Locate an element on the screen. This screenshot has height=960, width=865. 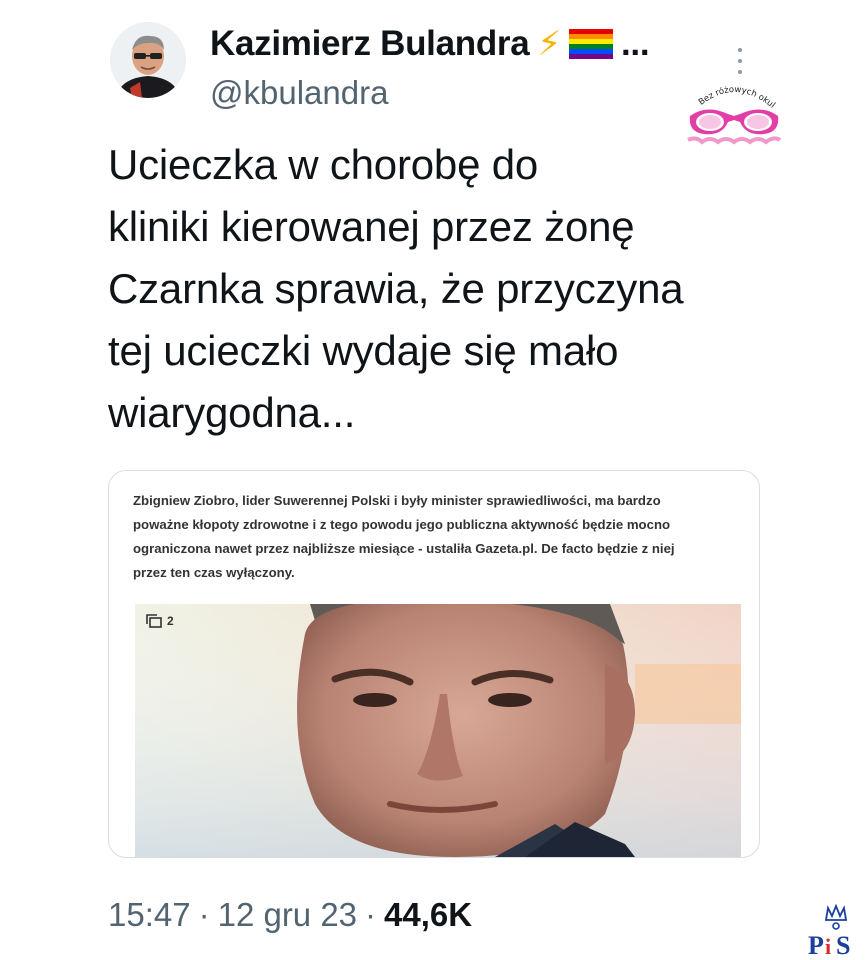
gallery-count: 2 is located at coordinates (170, 621).